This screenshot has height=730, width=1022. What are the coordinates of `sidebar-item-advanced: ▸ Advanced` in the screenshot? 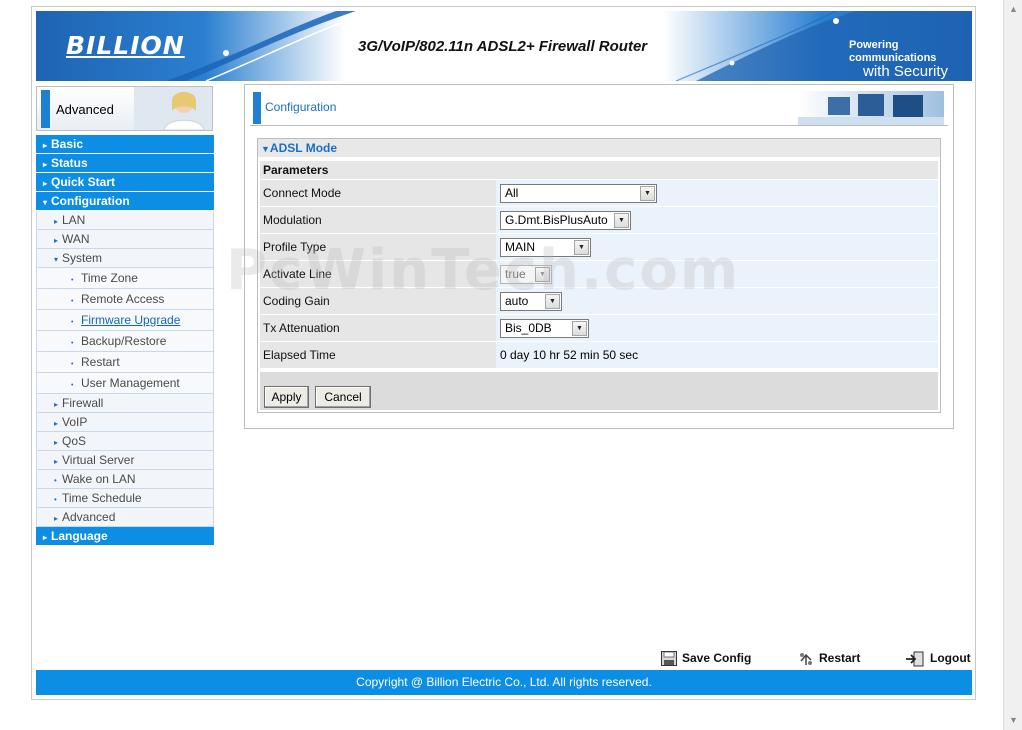 It's located at (125, 517).